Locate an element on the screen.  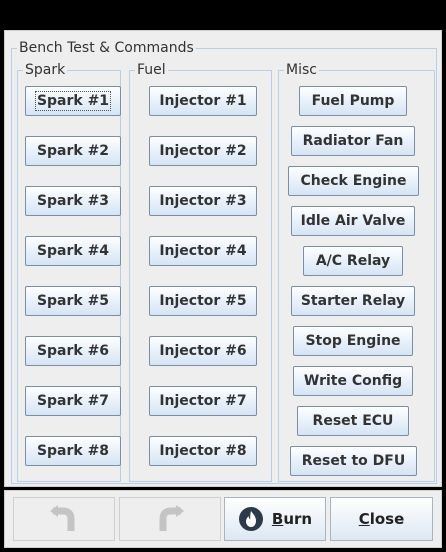
burn-mnemonic: B is located at coordinates (277, 519).